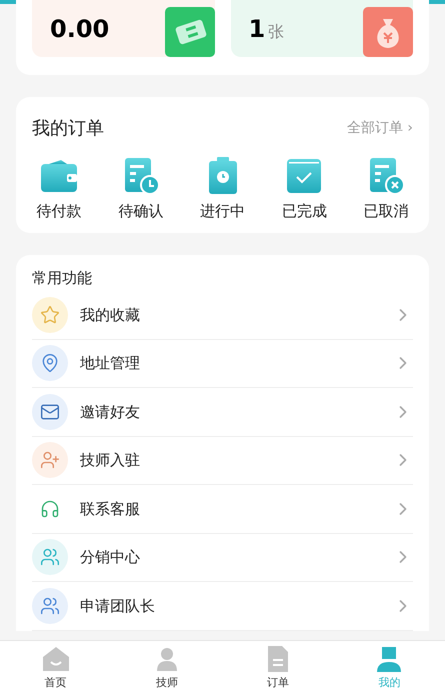  Describe the element at coordinates (62, 278) in the screenshot. I see `section-title: 常用功能` at that location.